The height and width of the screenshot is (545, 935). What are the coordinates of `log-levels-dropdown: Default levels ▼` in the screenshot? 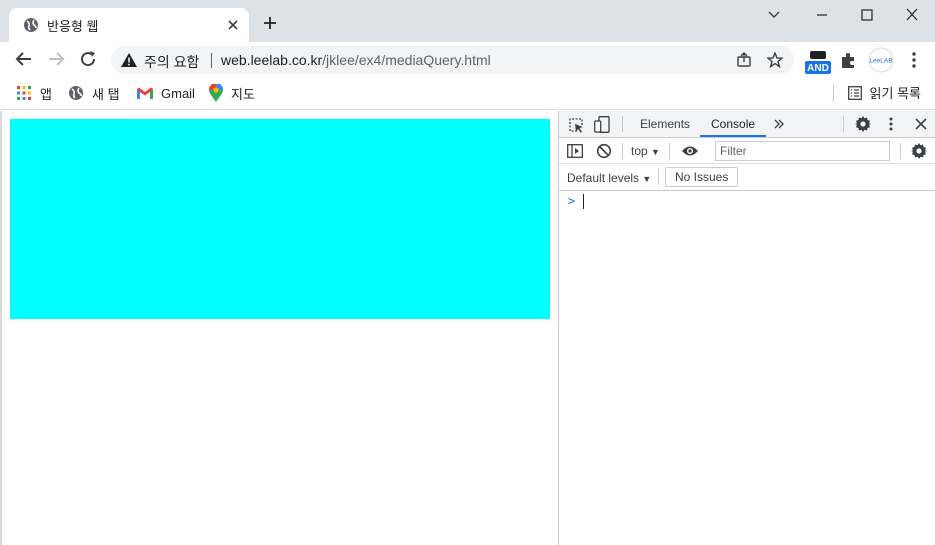 It's located at (609, 178).